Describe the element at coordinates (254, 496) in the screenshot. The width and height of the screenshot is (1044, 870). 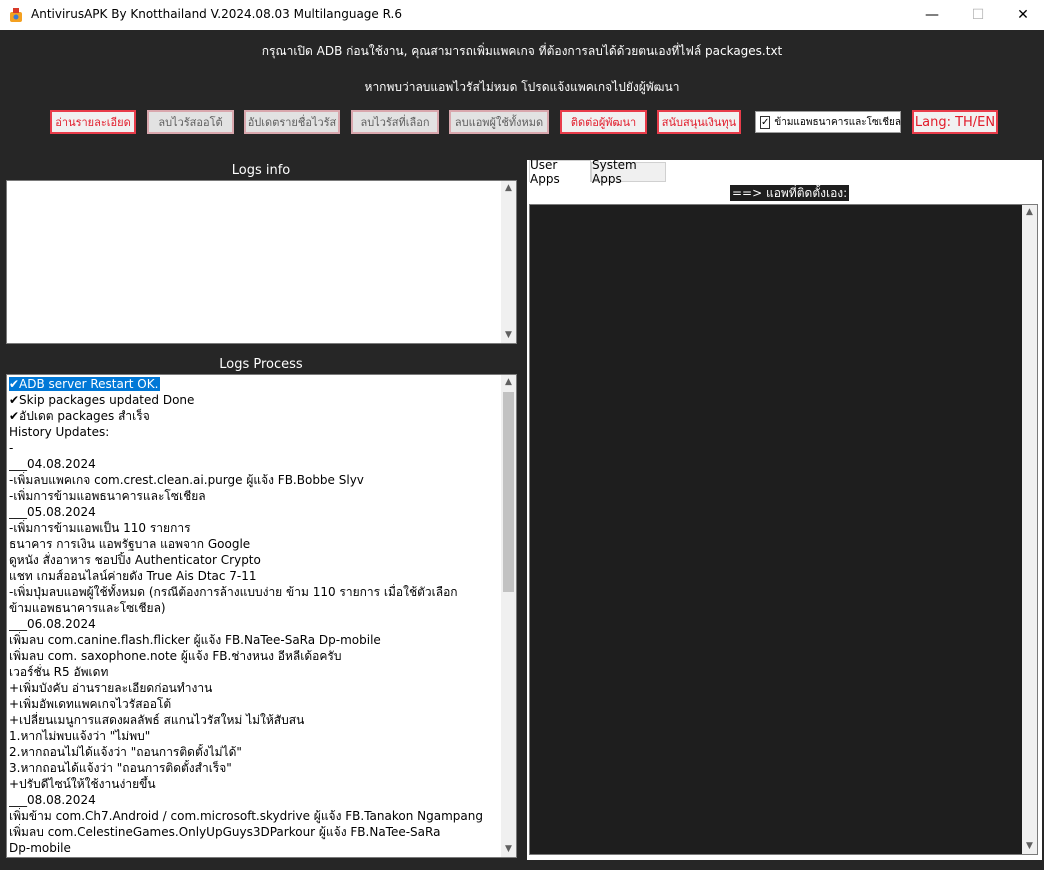
I see `log-line: -เพิ่มการข้ามแอพธนาคารและโซเชียล` at that location.